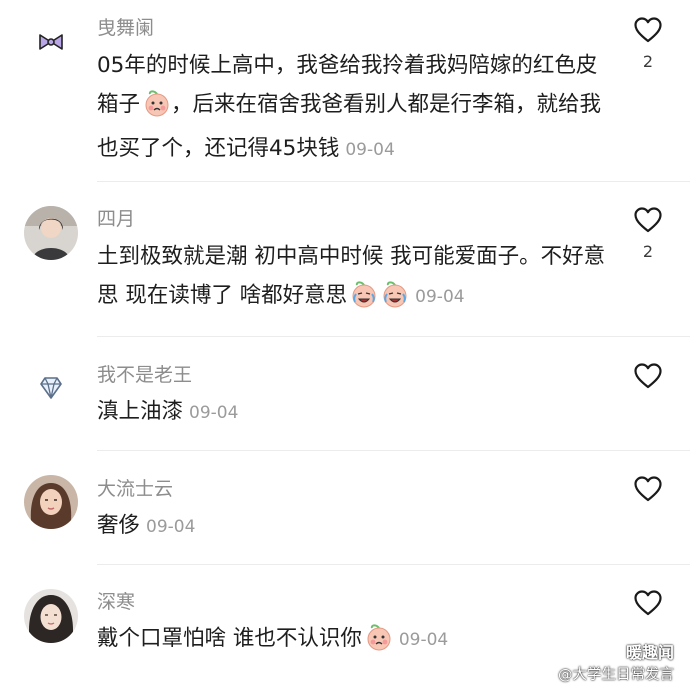  I want to click on comment-text: 奢侈 09-04, so click(352, 527).